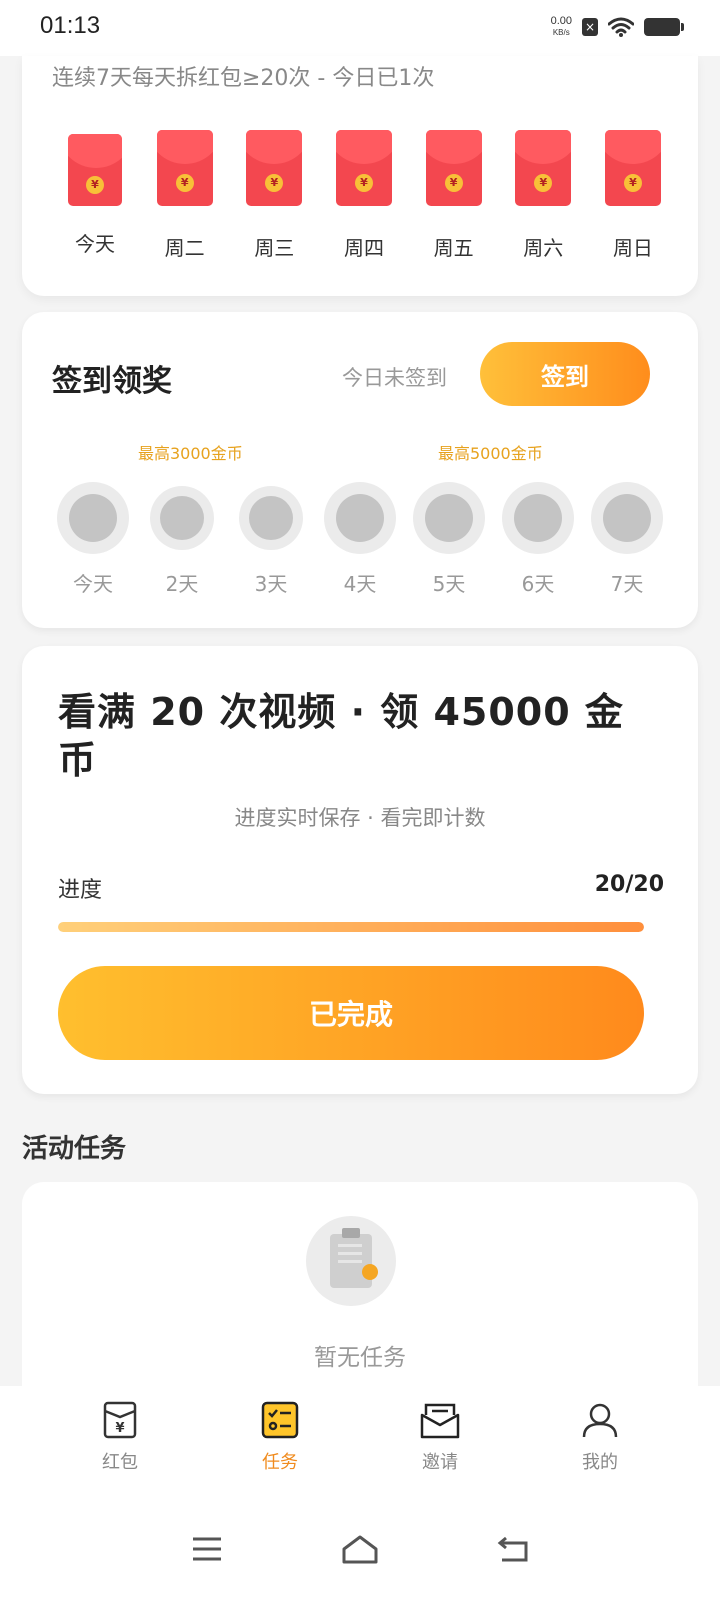 The width and height of the screenshot is (720, 1612). Describe the element at coordinates (490, 453) in the screenshot. I see `checkin-reward-hint: 最高5000金币` at that location.